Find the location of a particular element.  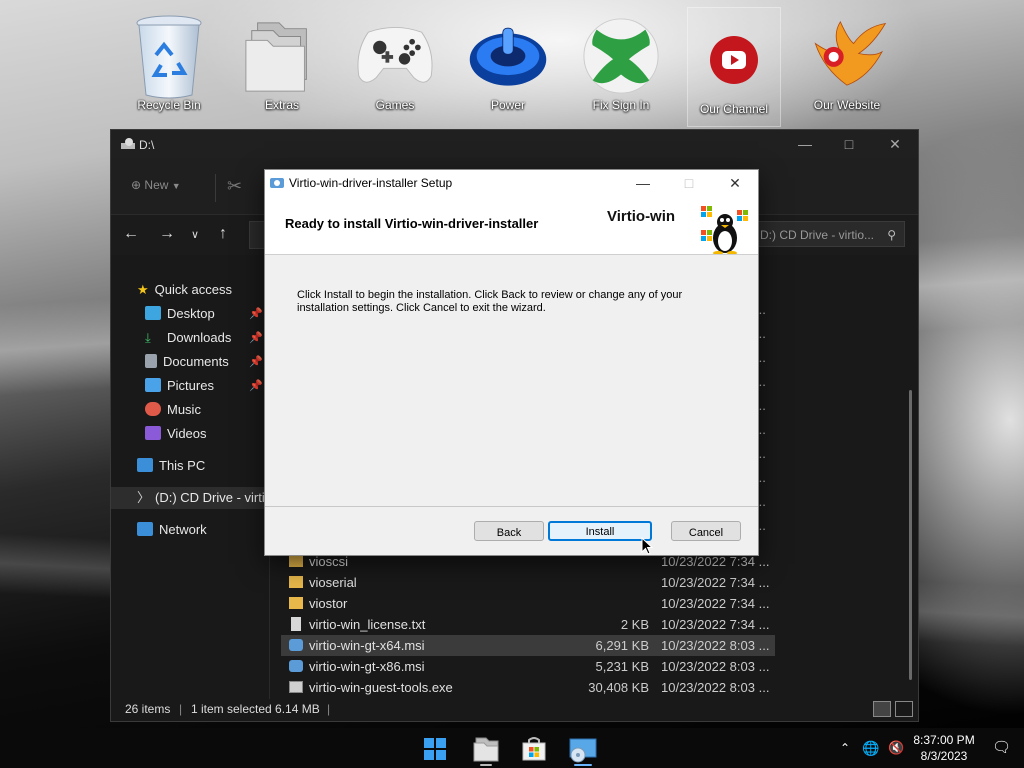

back-arrow-icon: ← is located at coordinates (131, 234).